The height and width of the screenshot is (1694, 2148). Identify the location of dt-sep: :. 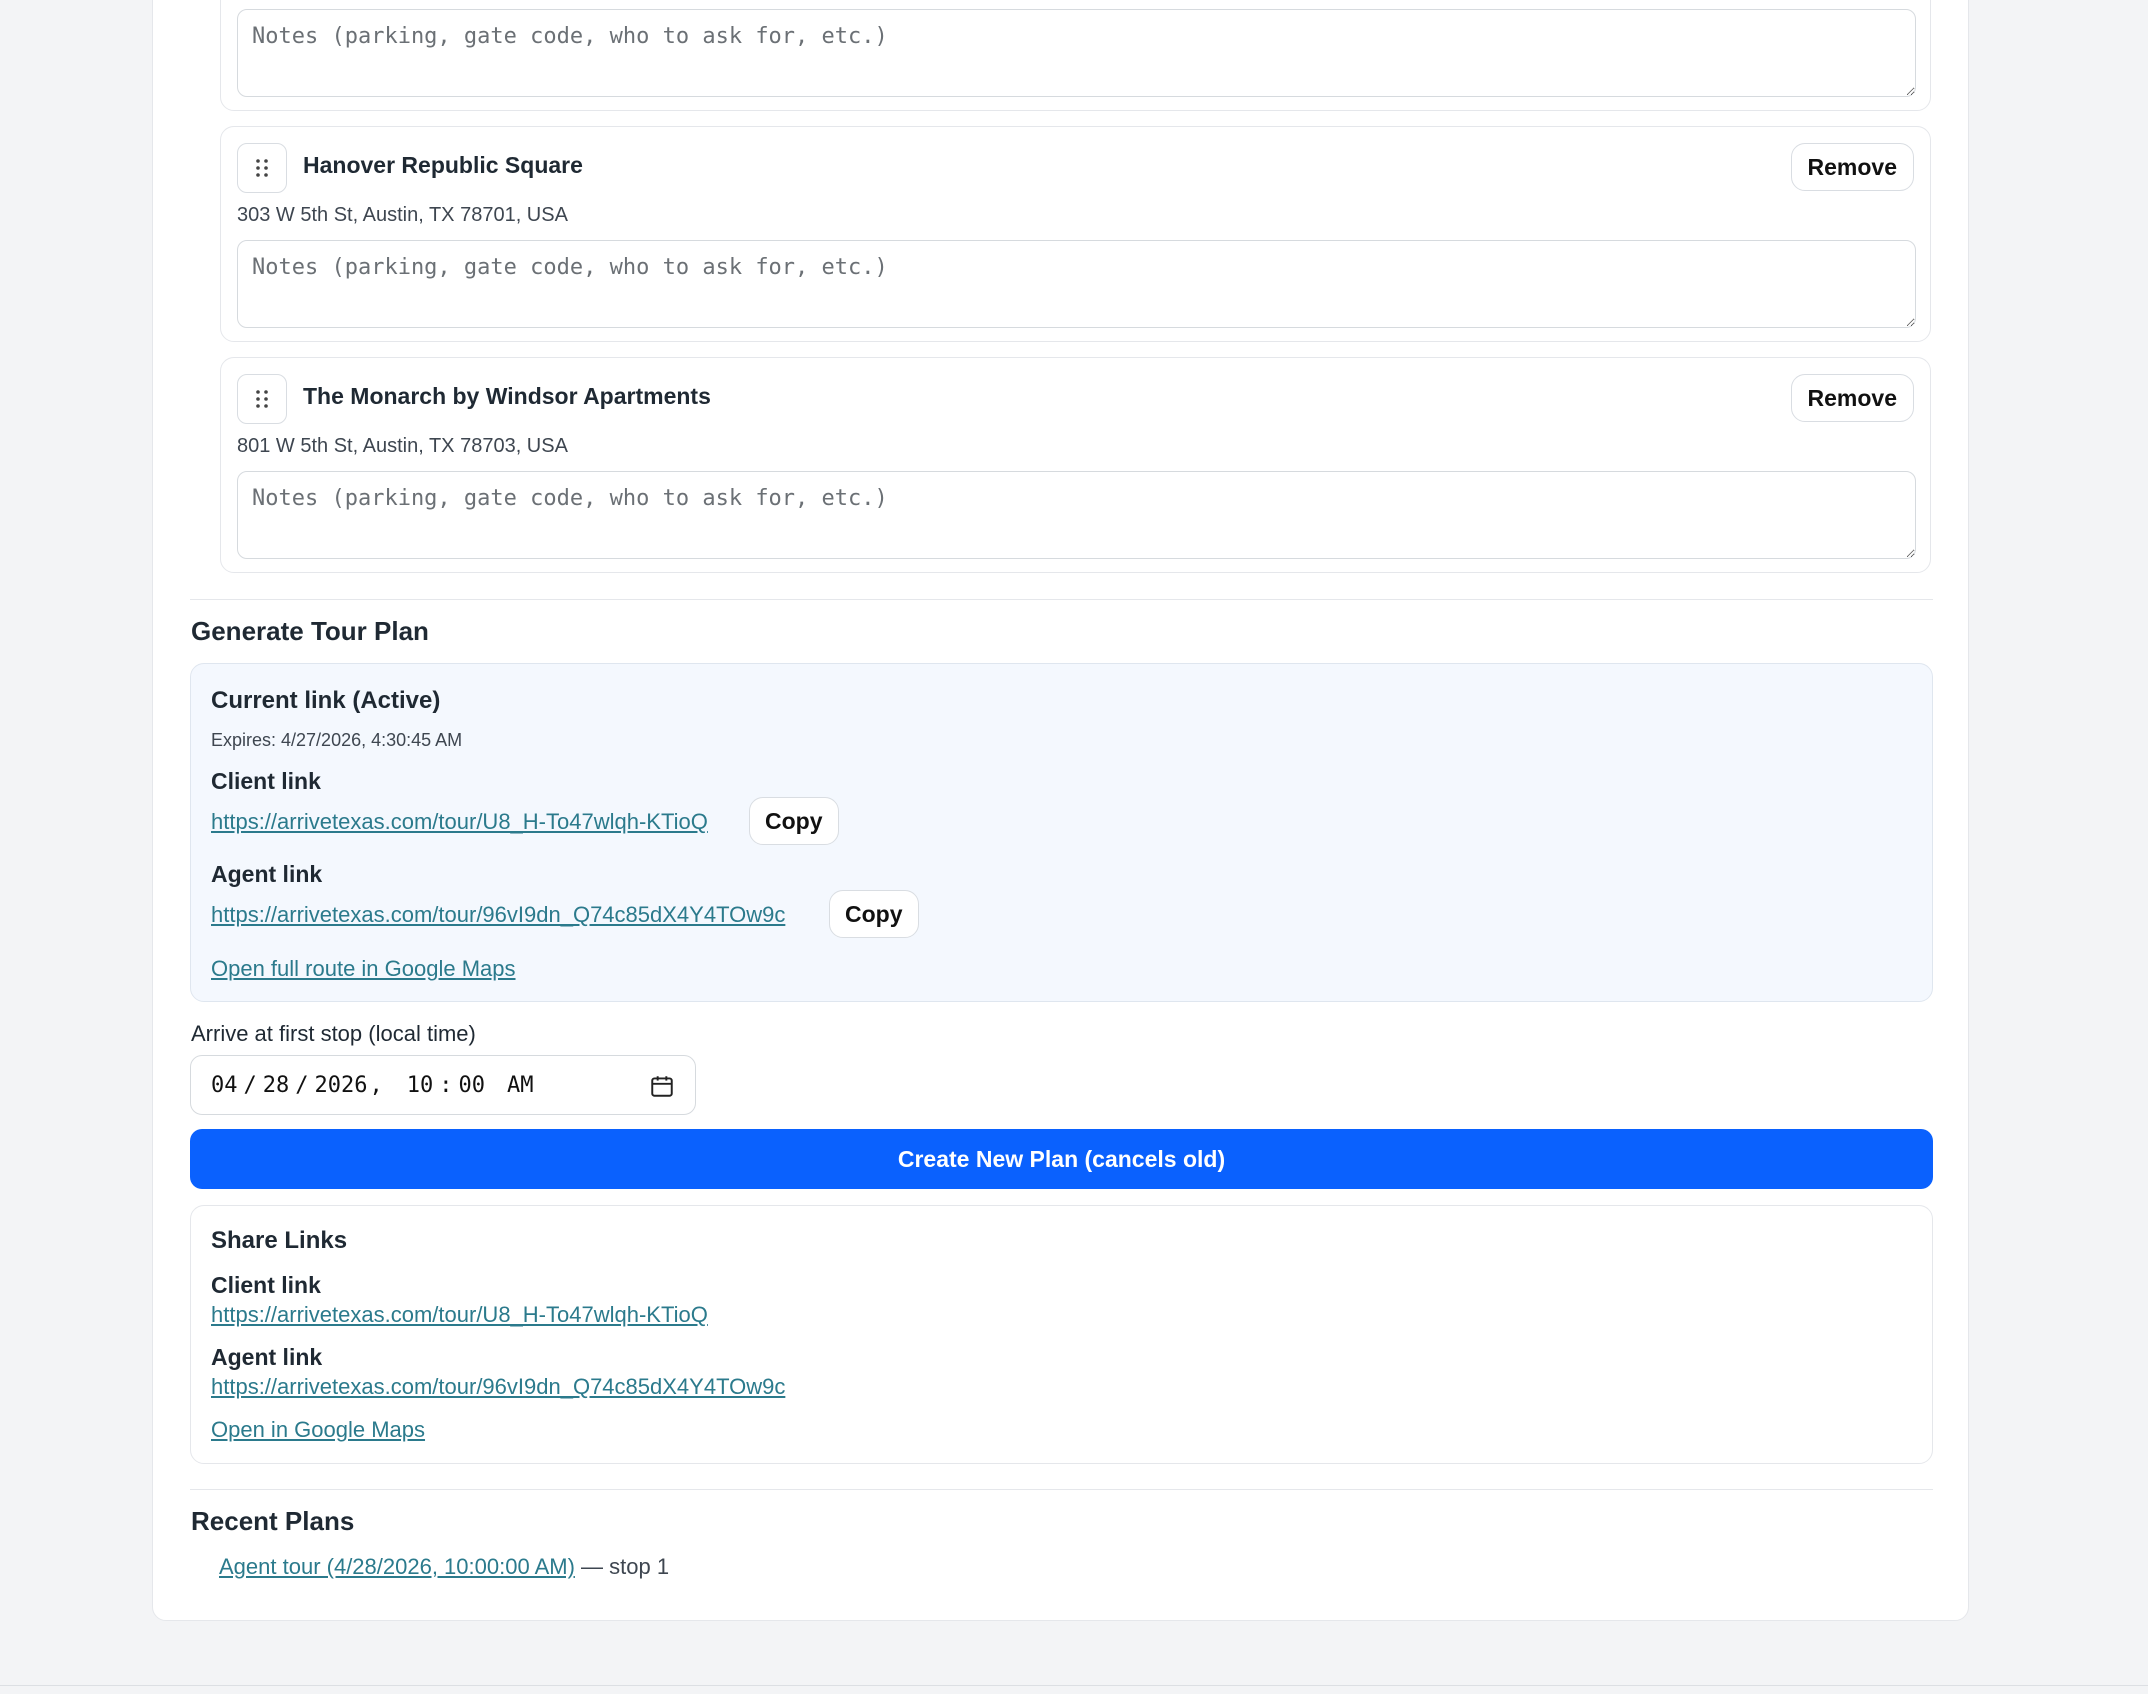
(446, 1085).